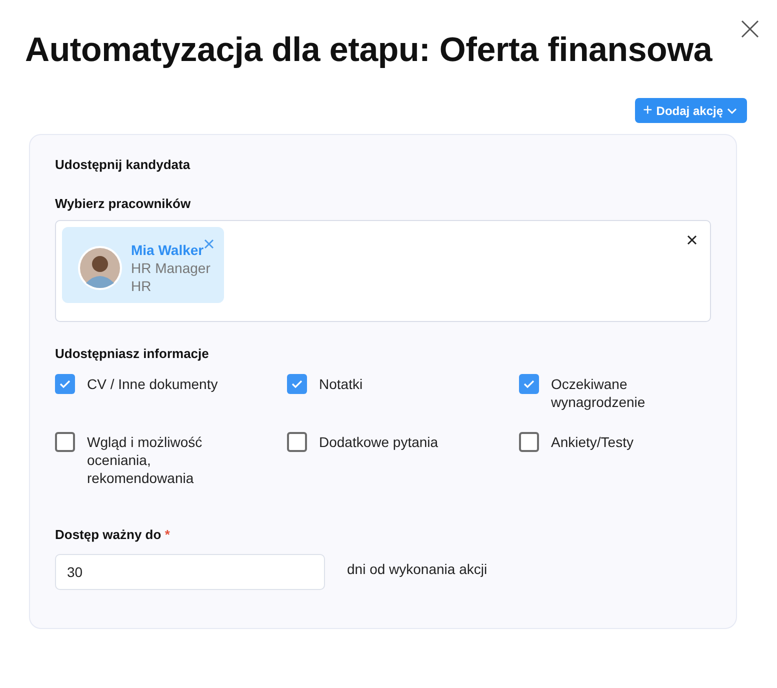 Image resolution: width=777 pixels, height=688 pixels. I want to click on chevron-down-icon, so click(732, 111).